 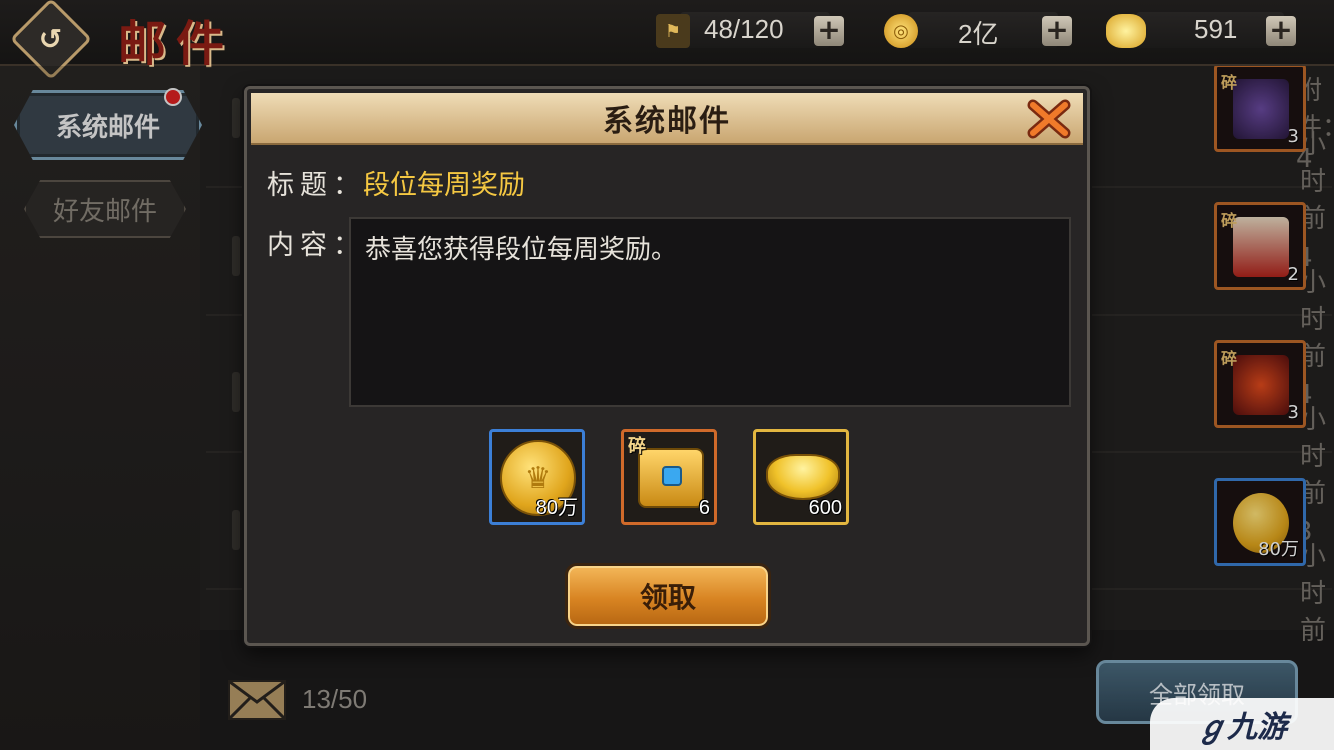 I want to click on coin-value: 2亿, so click(x=978, y=34).